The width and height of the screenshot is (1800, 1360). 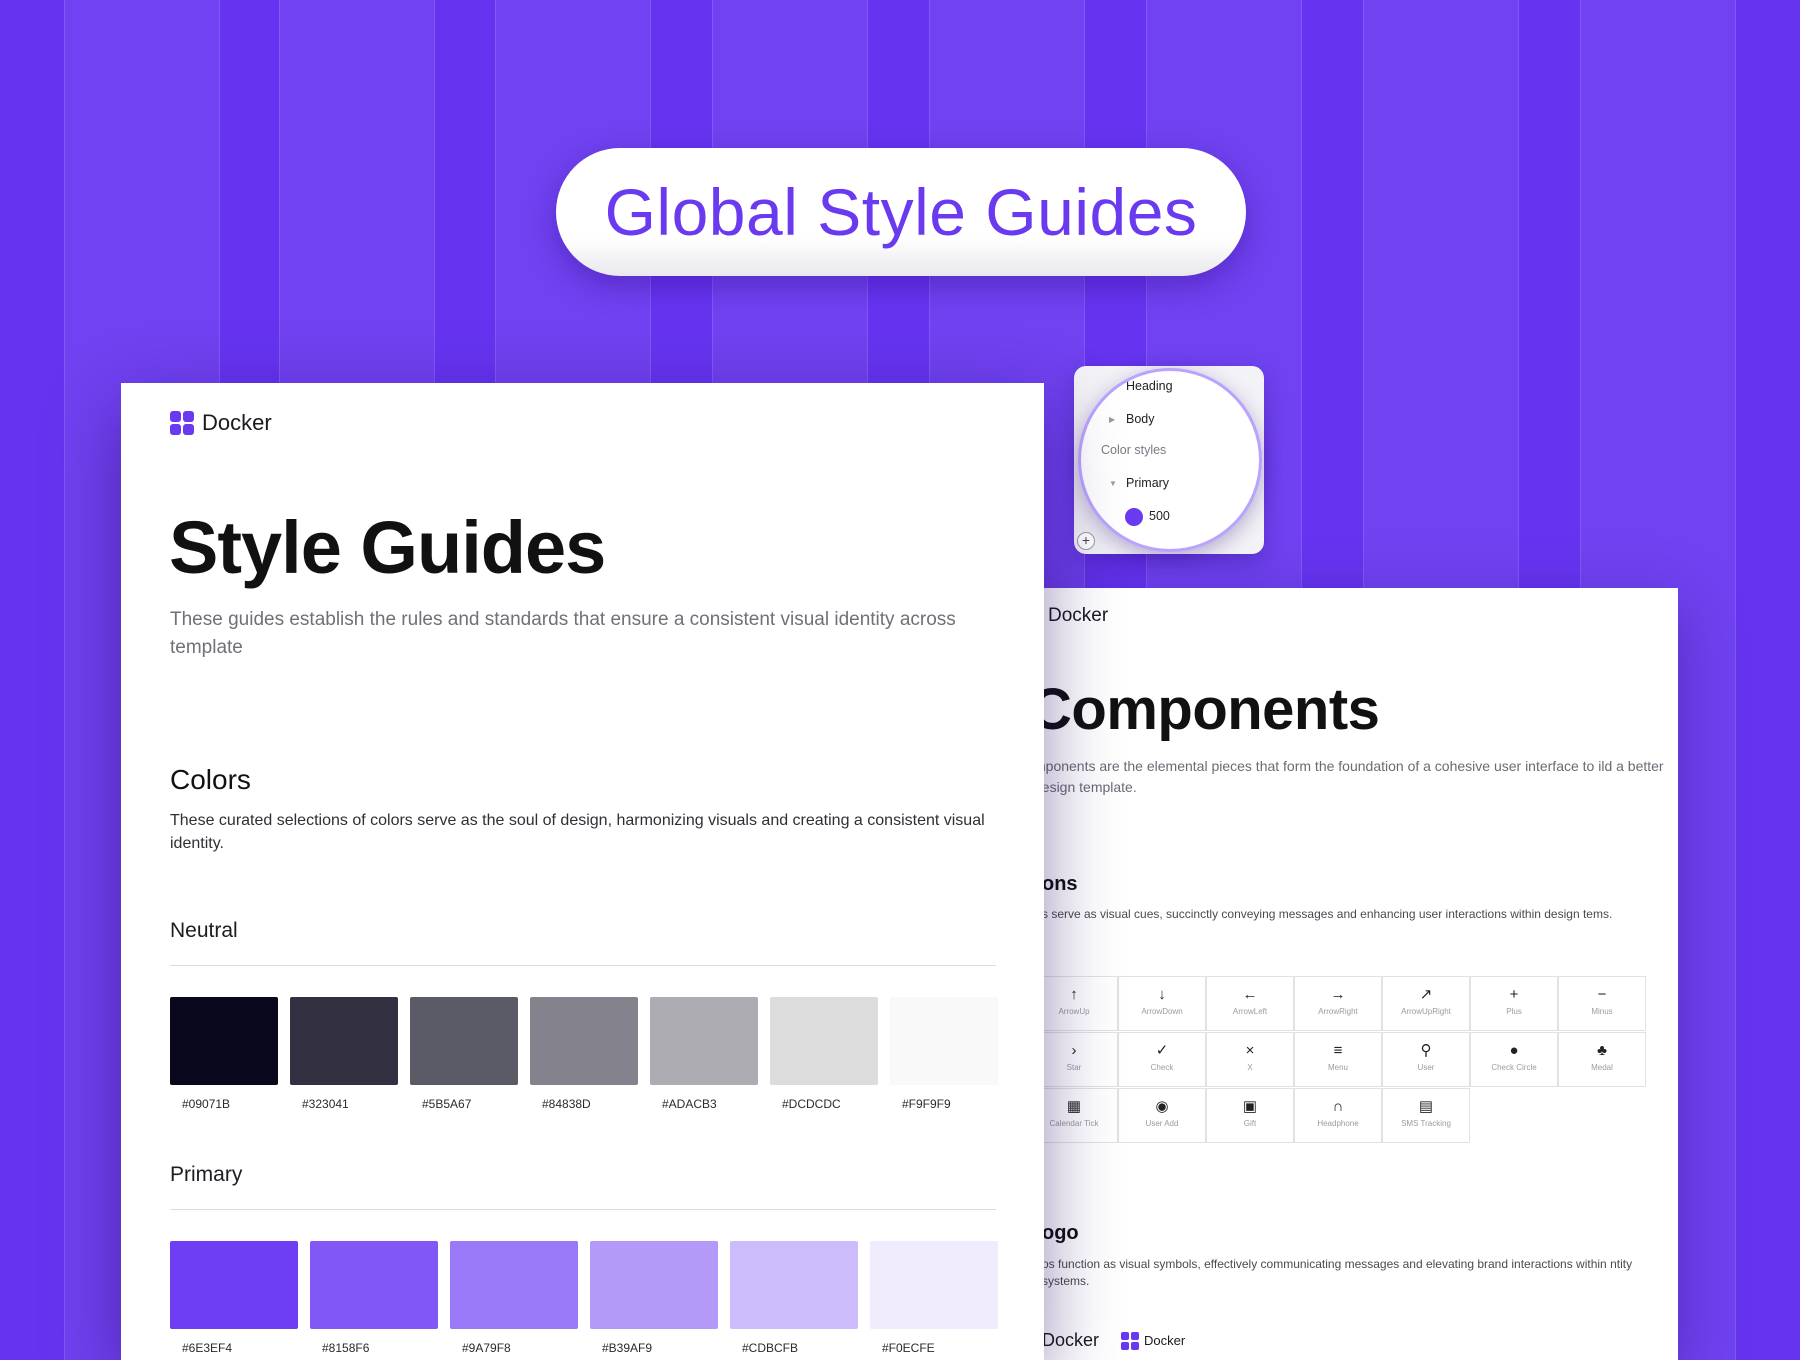 What do you see at coordinates (1426, 1050) in the screenshot?
I see `user-icon: ⚲` at bounding box center [1426, 1050].